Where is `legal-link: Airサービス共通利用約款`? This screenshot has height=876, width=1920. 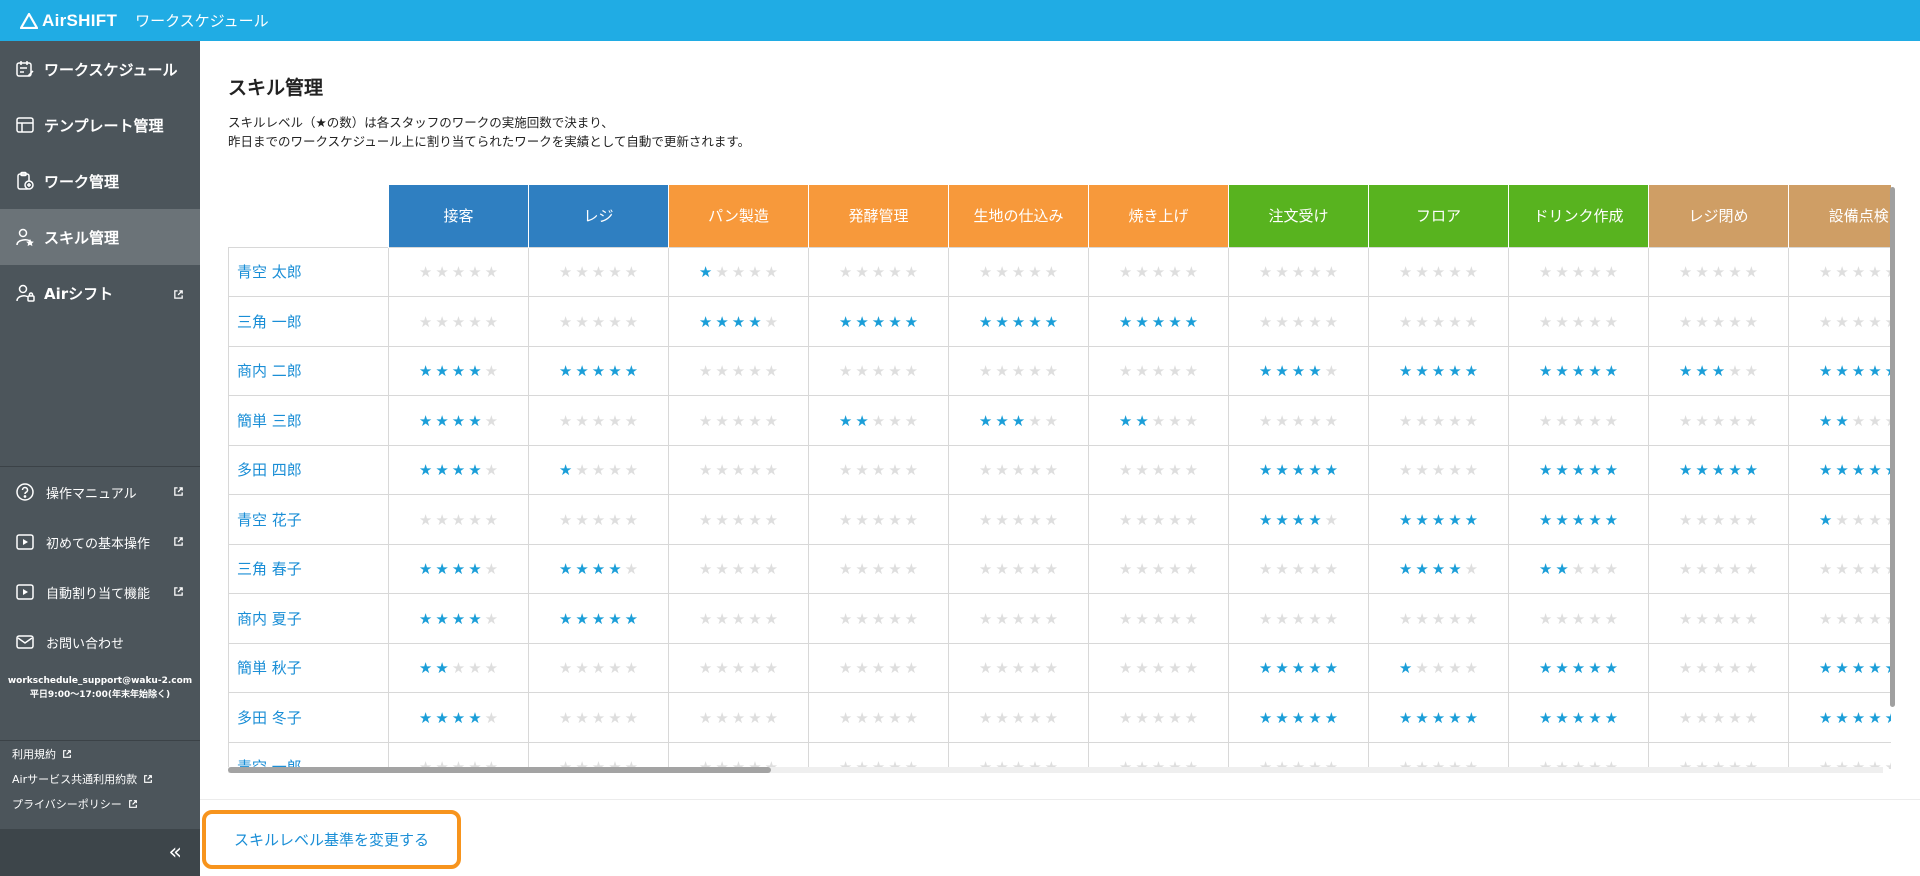 legal-link: Airサービス共通利用約款 is located at coordinates (106, 778).